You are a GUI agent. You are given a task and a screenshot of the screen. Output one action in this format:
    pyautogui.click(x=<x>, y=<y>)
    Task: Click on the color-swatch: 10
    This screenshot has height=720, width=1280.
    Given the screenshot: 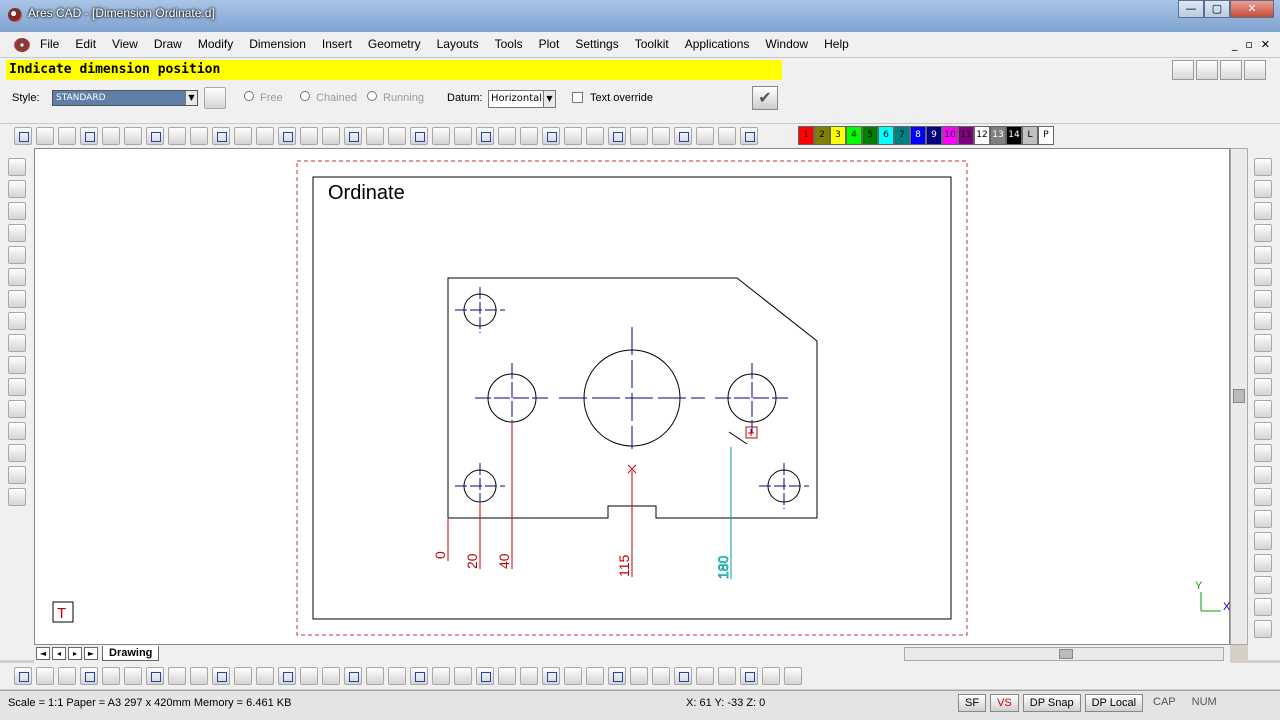 What is the action you would take?
    pyautogui.click(x=950, y=135)
    